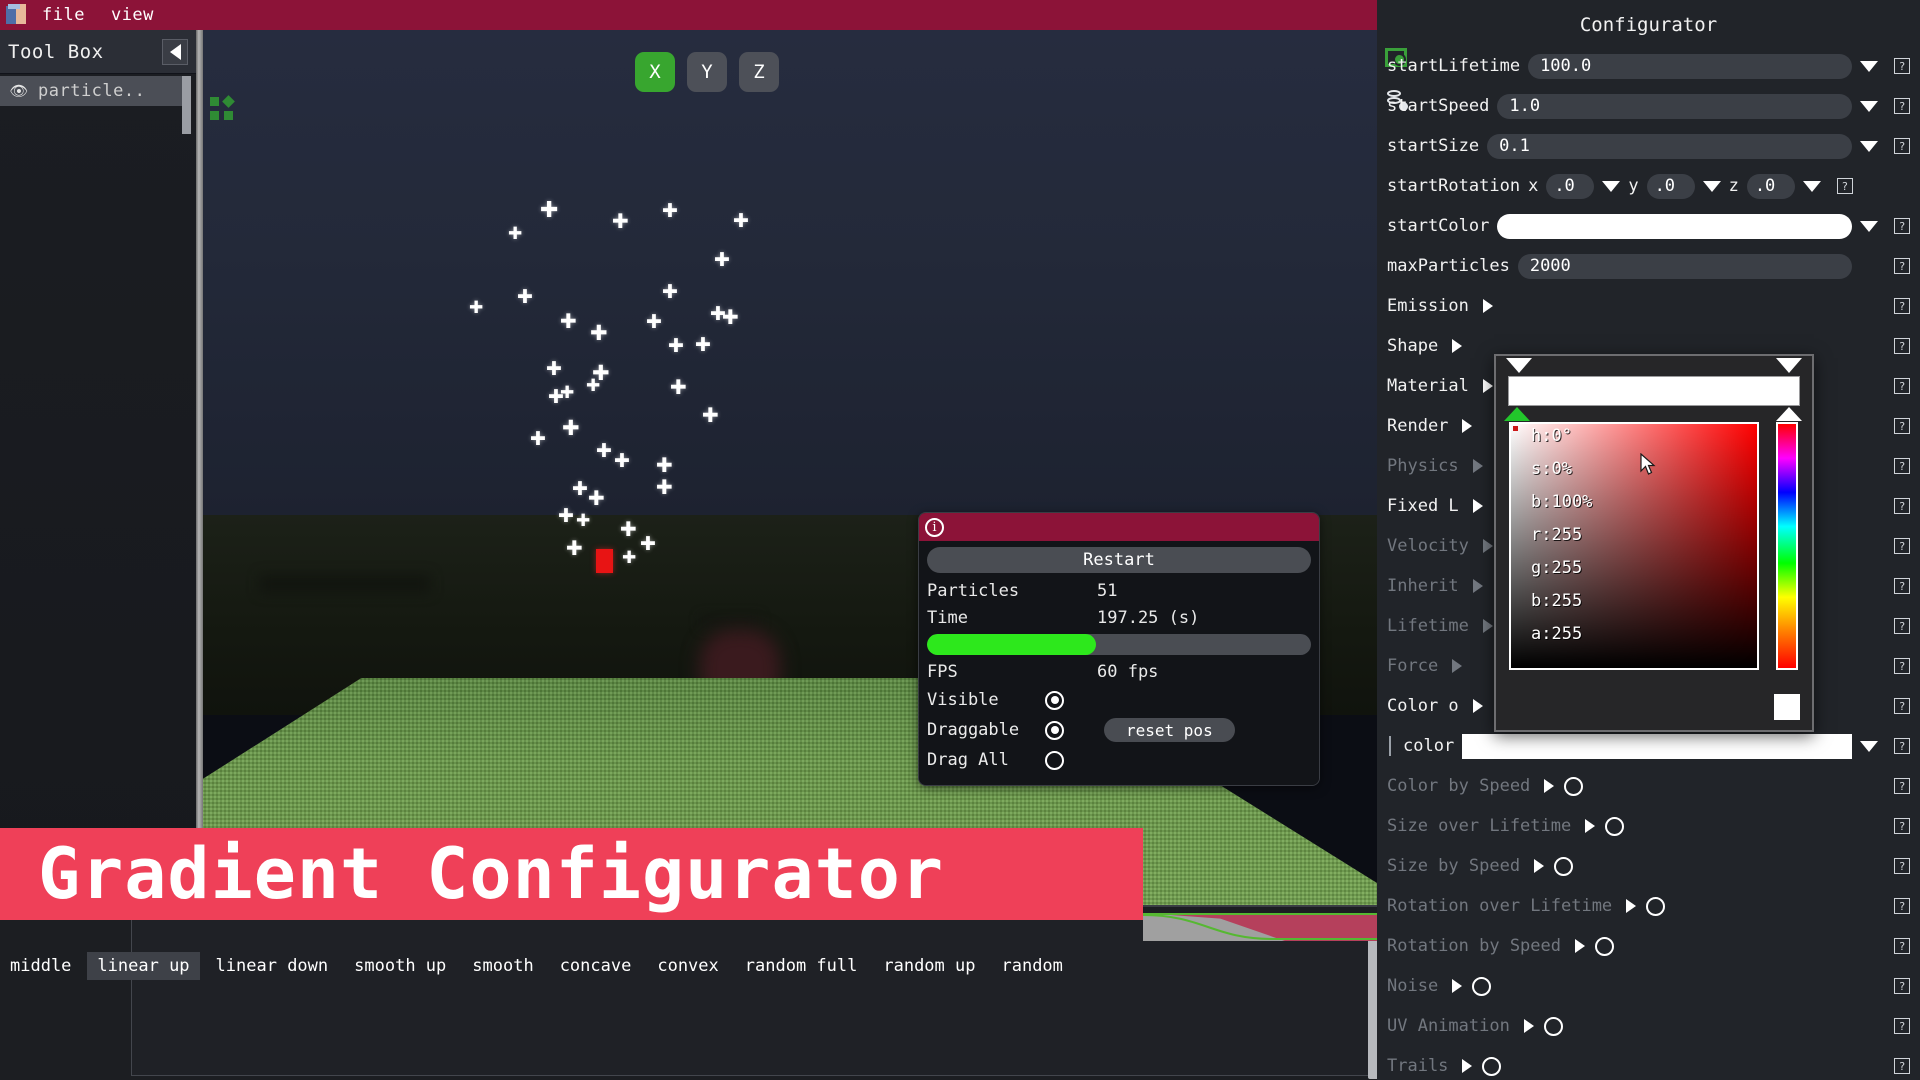  Describe the element at coordinates (1787, 546) in the screenshot. I see `hue-slider` at that location.